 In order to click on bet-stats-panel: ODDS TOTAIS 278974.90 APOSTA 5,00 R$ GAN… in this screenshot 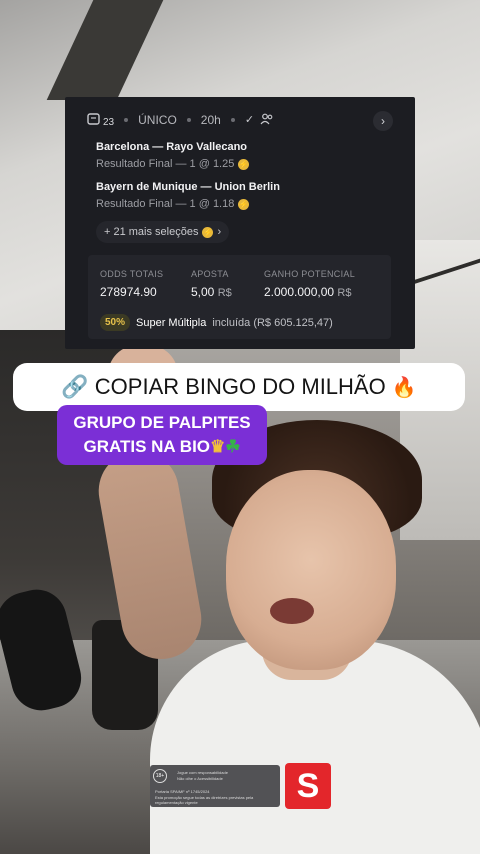, I will do `click(239, 297)`.